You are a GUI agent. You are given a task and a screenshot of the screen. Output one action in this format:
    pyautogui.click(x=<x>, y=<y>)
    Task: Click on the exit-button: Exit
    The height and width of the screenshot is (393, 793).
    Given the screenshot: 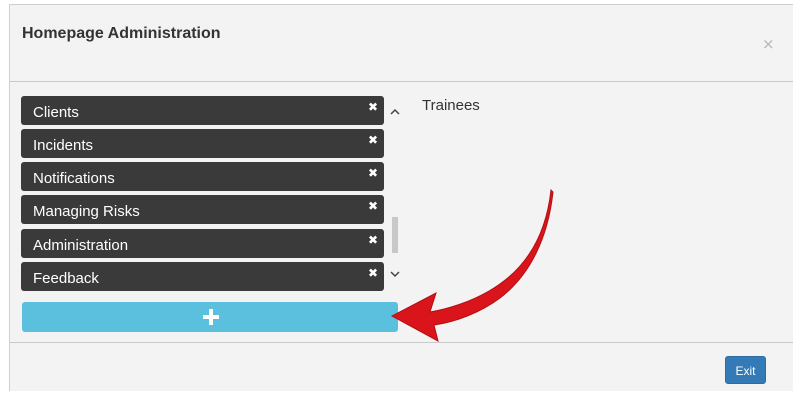 What is the action you would take?
    pyautogui.click(x=745, y=370)
    